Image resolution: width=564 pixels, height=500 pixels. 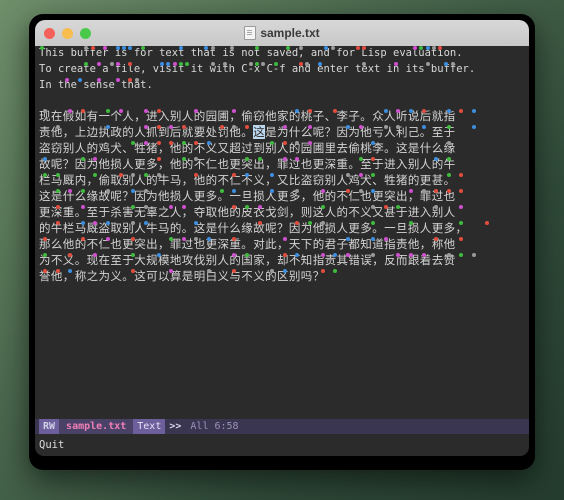 I want to click on buffer-line: 那么他的不仁也更突出，罪过也更深重。对此，天下的君子都知道指责他，称他, so click(x=283, y=245).